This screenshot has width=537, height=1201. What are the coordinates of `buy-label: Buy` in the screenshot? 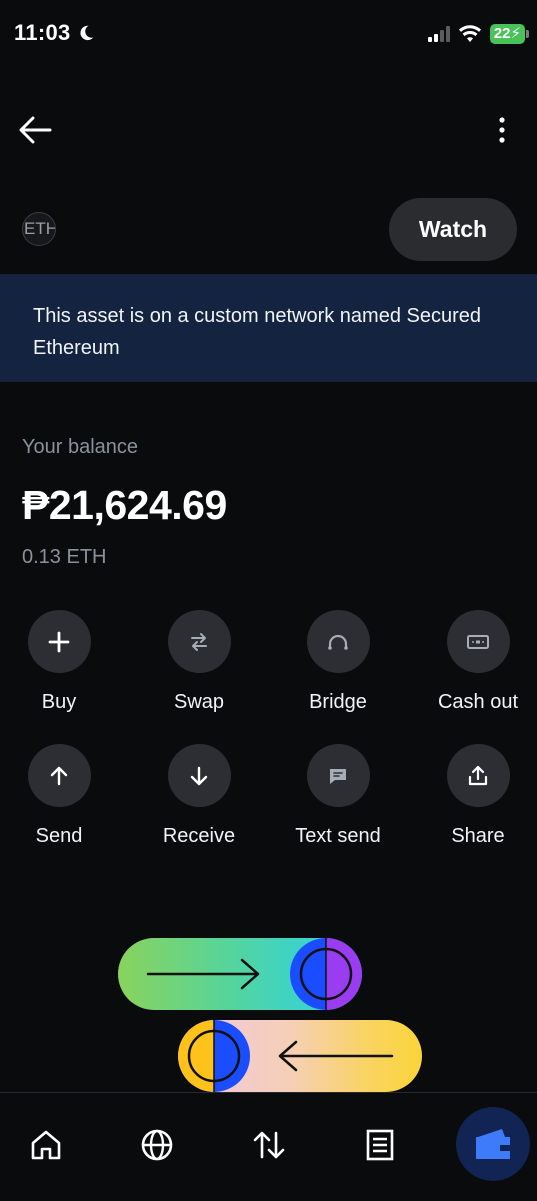 It's located at (59, 702).